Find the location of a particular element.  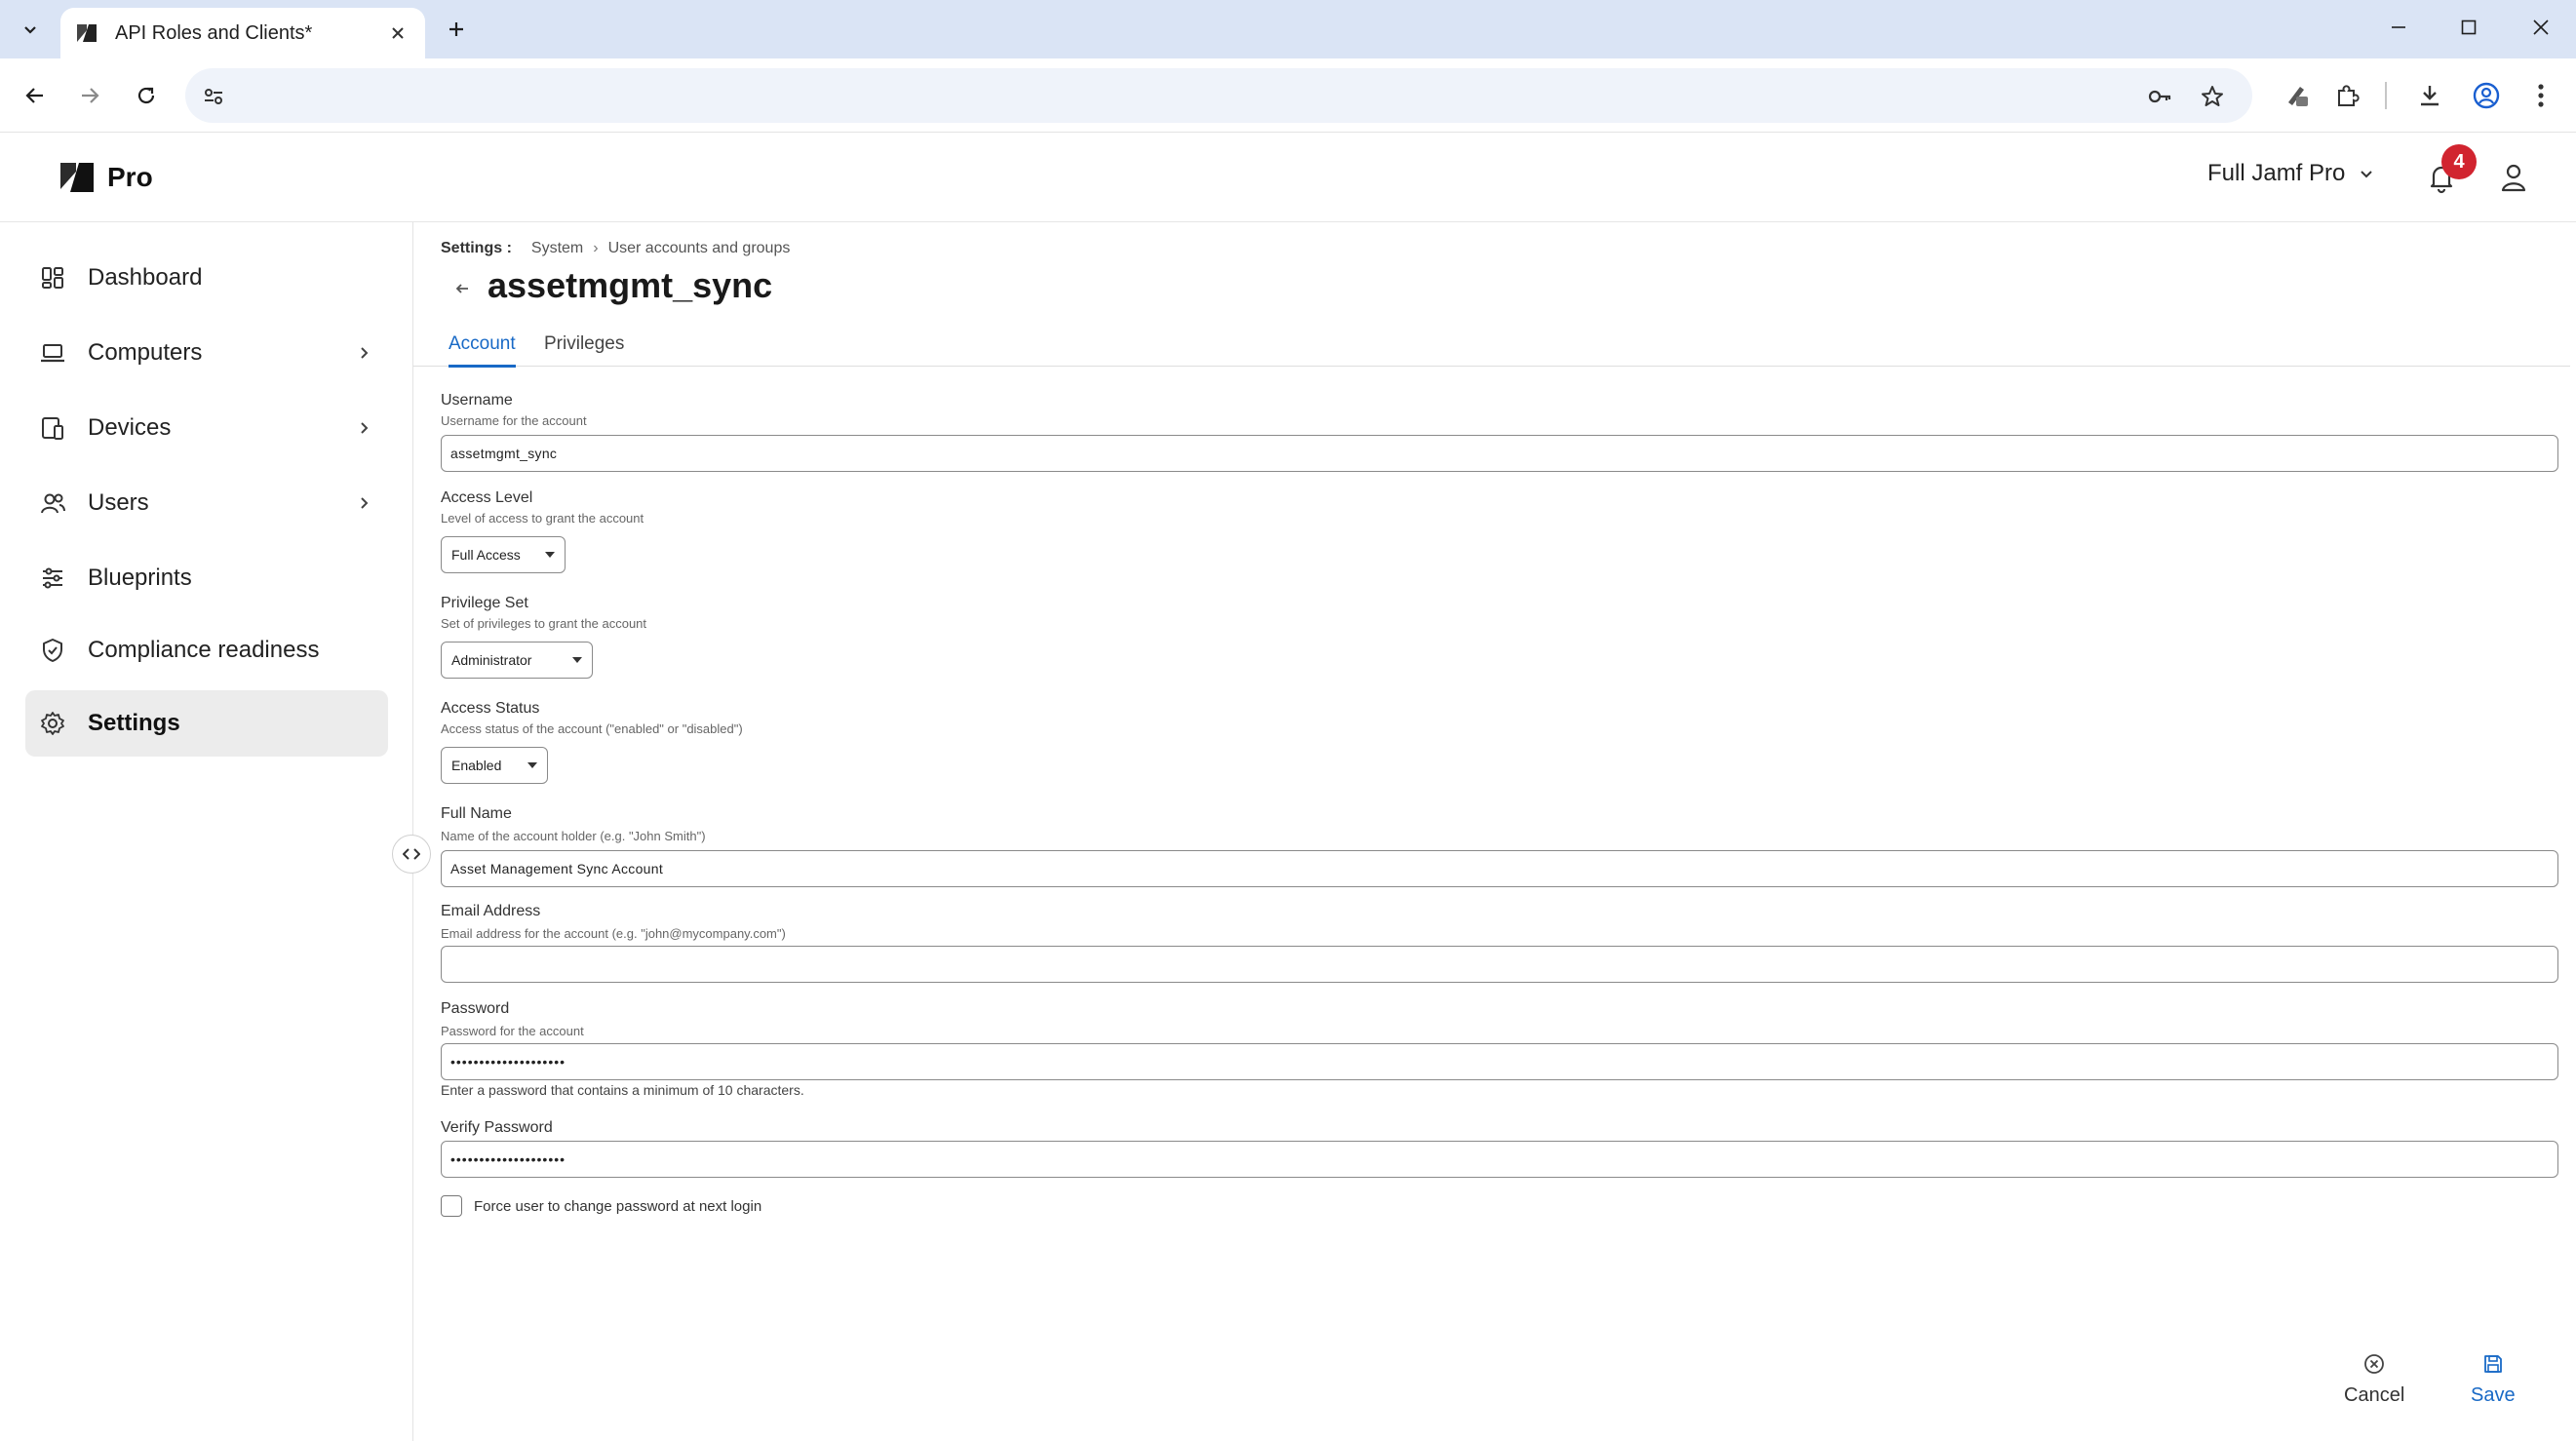

devices-icon is located at coordinates (52, 428).